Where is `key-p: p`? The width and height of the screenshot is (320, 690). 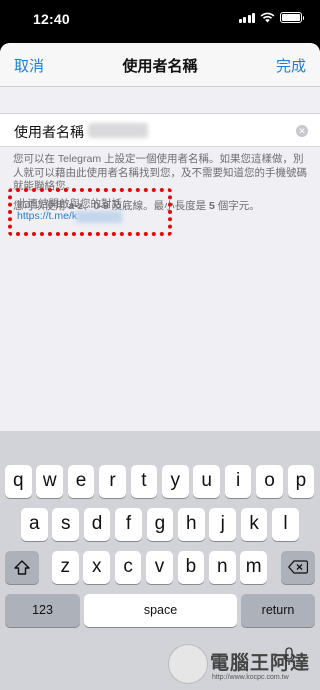 key-p: p is located at coordinates (301, 481).